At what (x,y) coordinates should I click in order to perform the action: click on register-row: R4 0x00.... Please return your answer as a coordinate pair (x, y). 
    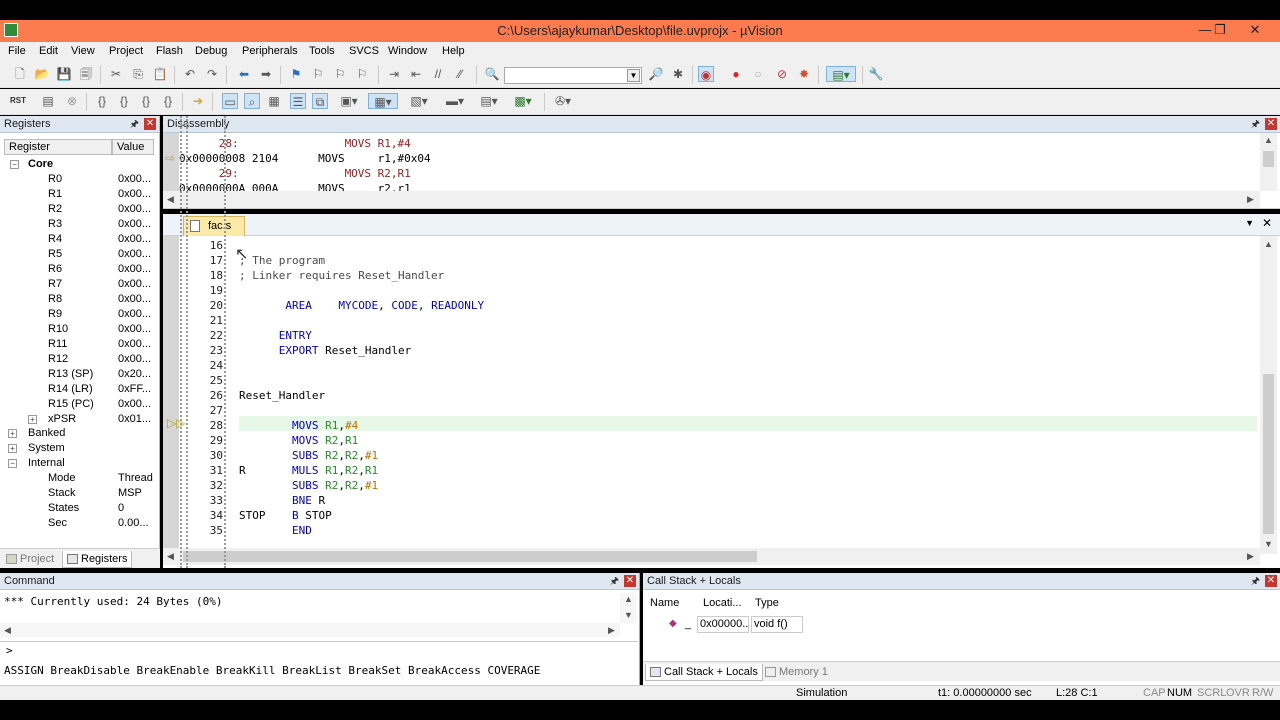
    Looking at the image, I should click on (79, 239).